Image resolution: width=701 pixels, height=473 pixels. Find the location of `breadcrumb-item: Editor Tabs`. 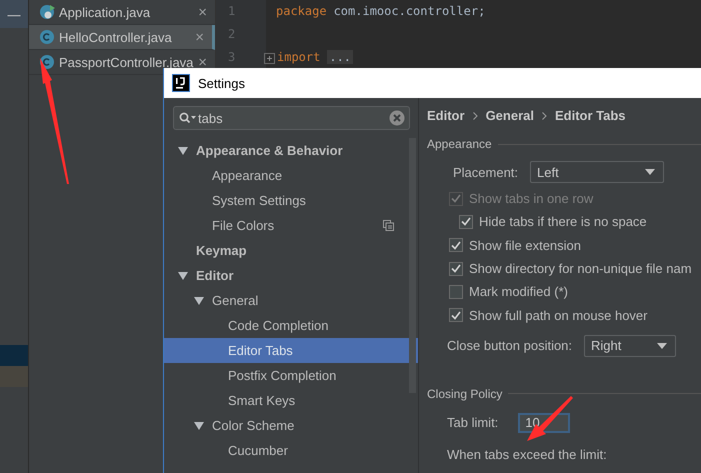

breadcrumb-item: Editor Tabs is located at coordinates (590, 115).